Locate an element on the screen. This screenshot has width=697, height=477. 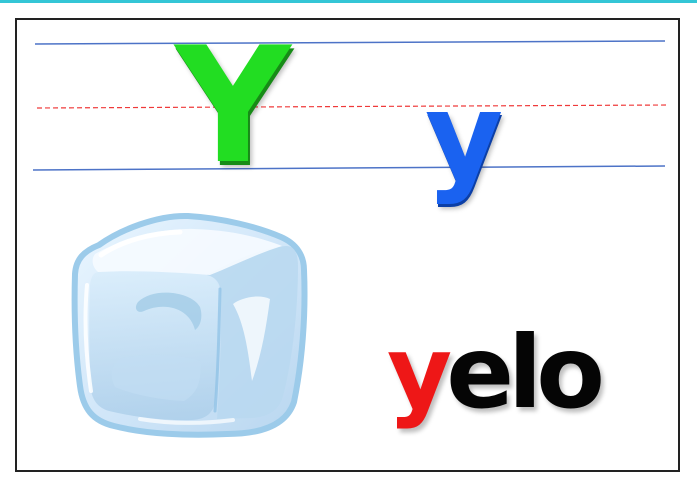
example-word: yelo is located at coordinates (496, 373).